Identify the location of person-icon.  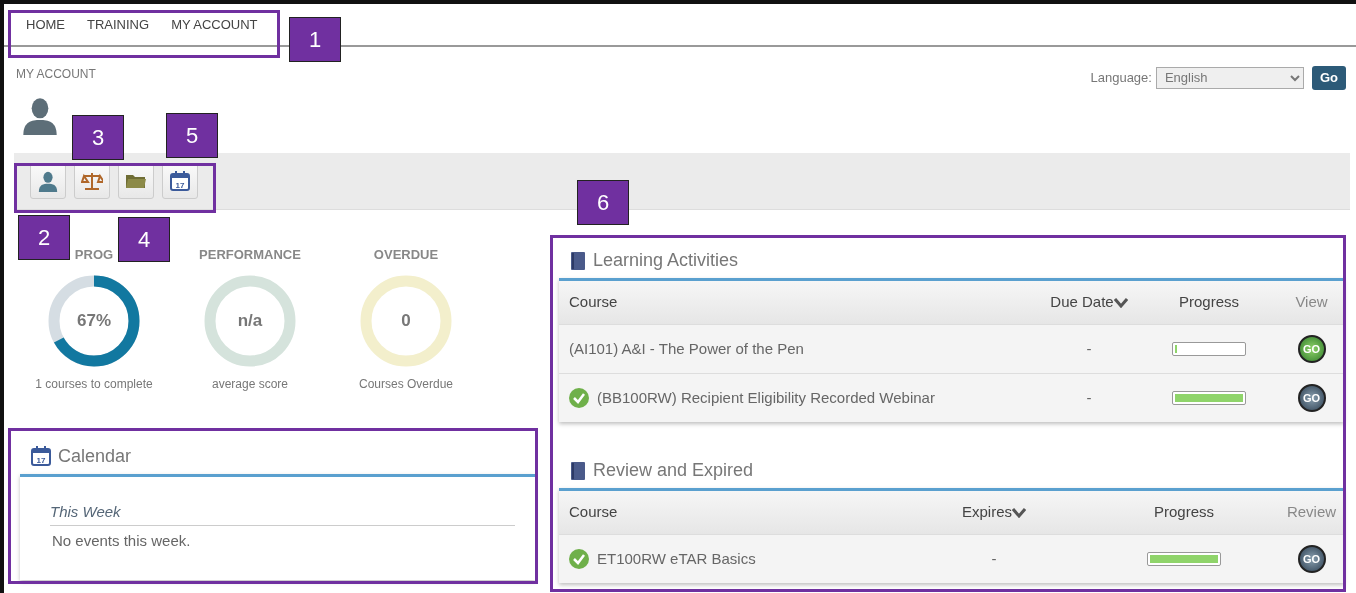
(48, 181).